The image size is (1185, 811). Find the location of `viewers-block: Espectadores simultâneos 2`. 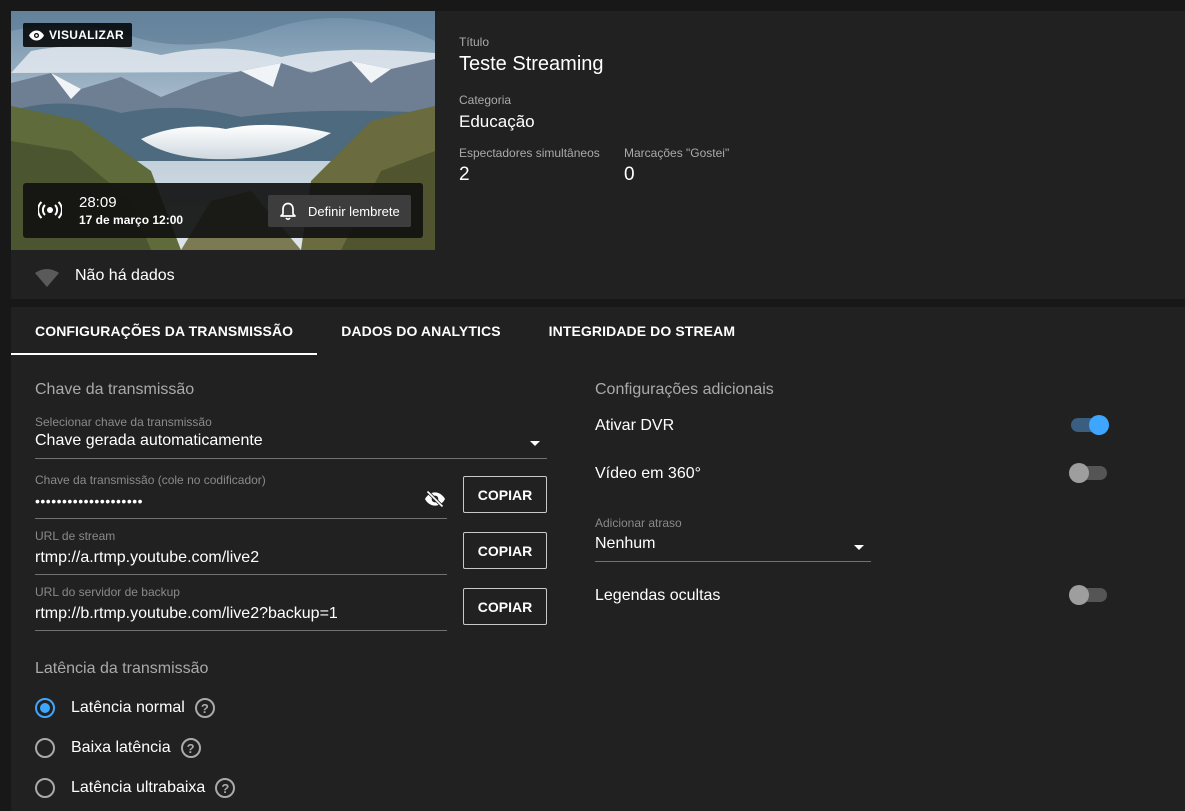

viewers-block: Espectadores simultâneos 2 is located at coordinates (529, 166).